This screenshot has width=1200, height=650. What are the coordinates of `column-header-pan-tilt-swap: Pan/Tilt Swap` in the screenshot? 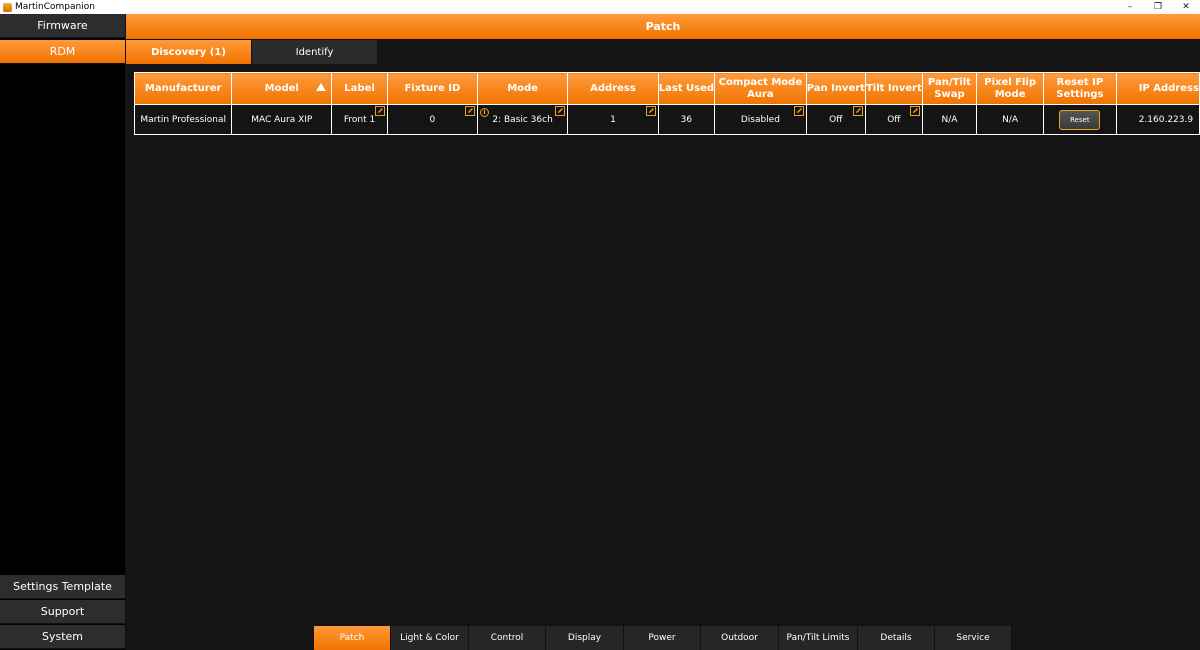 It's located at (949, 88).